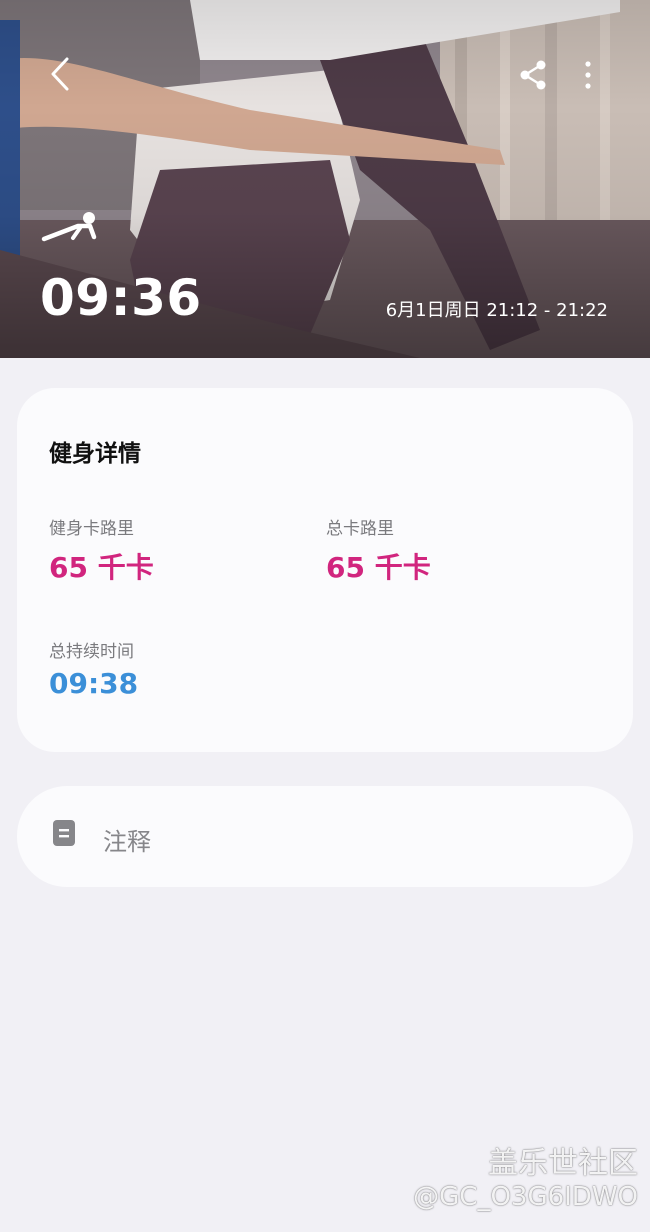 The height and width of the screenshot is (1232, 650). Describe the element at coordinates (101, 567) in the screenshot. I see `workout-calories-value: 65 千卡` at that location.